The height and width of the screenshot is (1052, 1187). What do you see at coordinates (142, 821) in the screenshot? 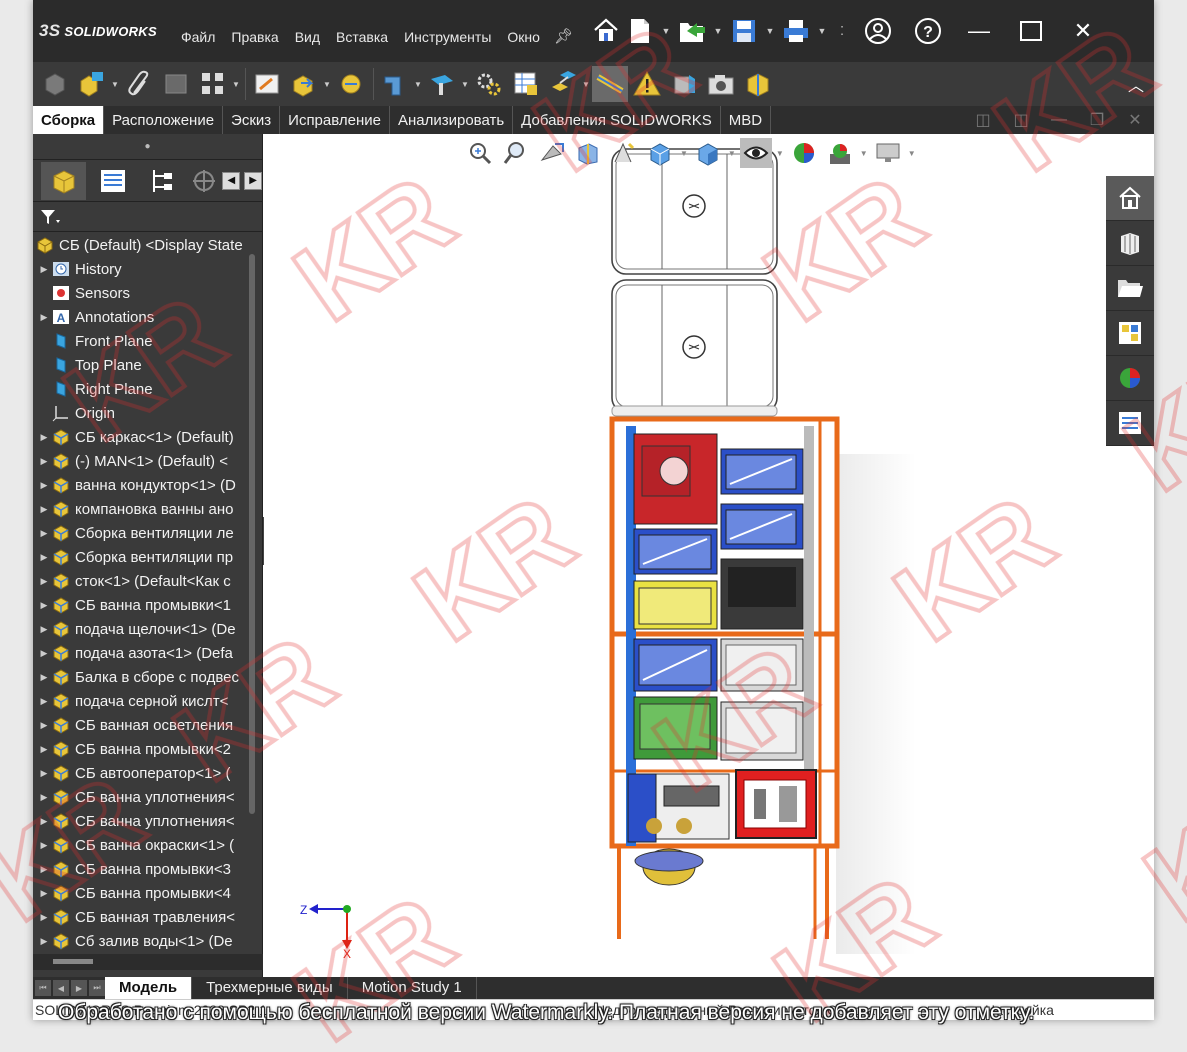
I see `tree-item: ▶ СБ ванна уплотнения<` at bounding box center [142, 821].